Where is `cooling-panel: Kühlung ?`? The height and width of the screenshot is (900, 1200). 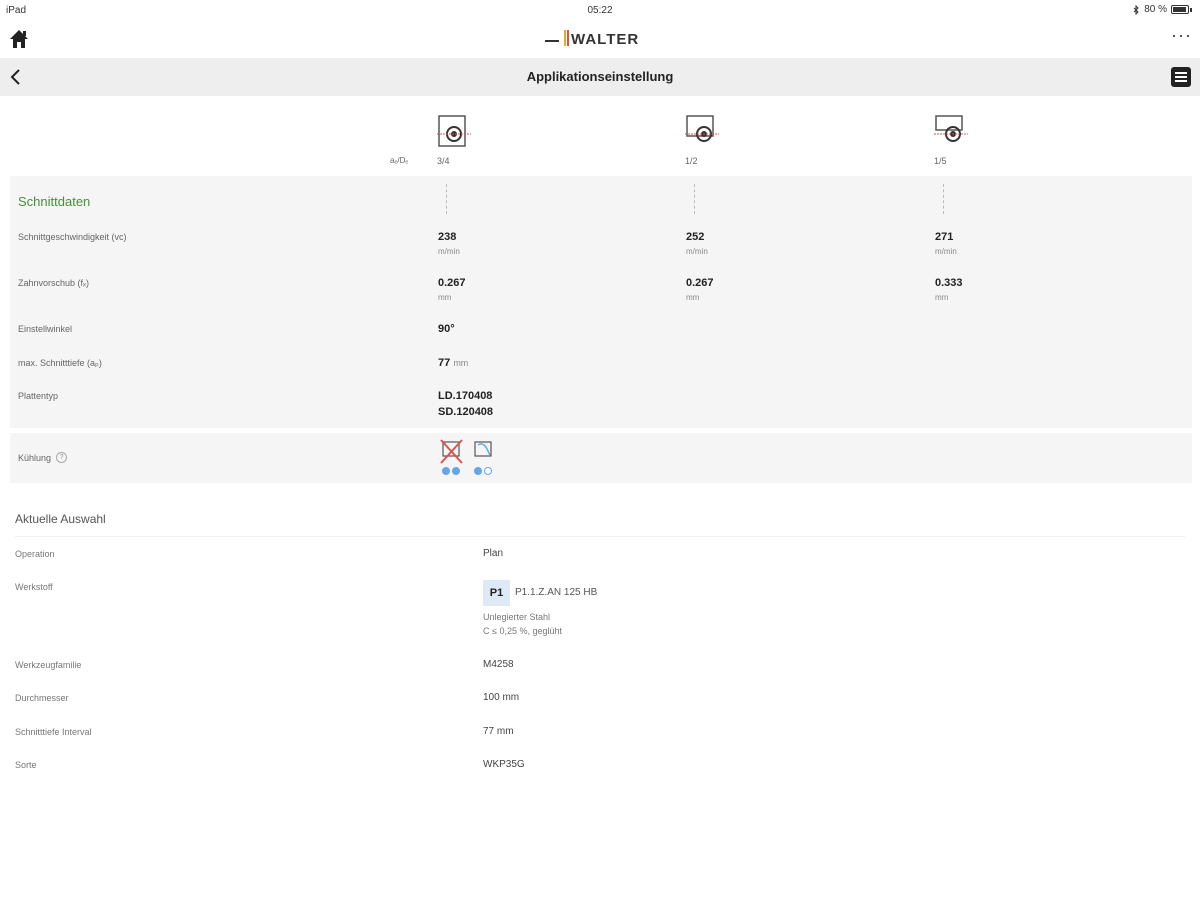
cooling-panel: Kühlung ? is located at coordinates (601, 458).